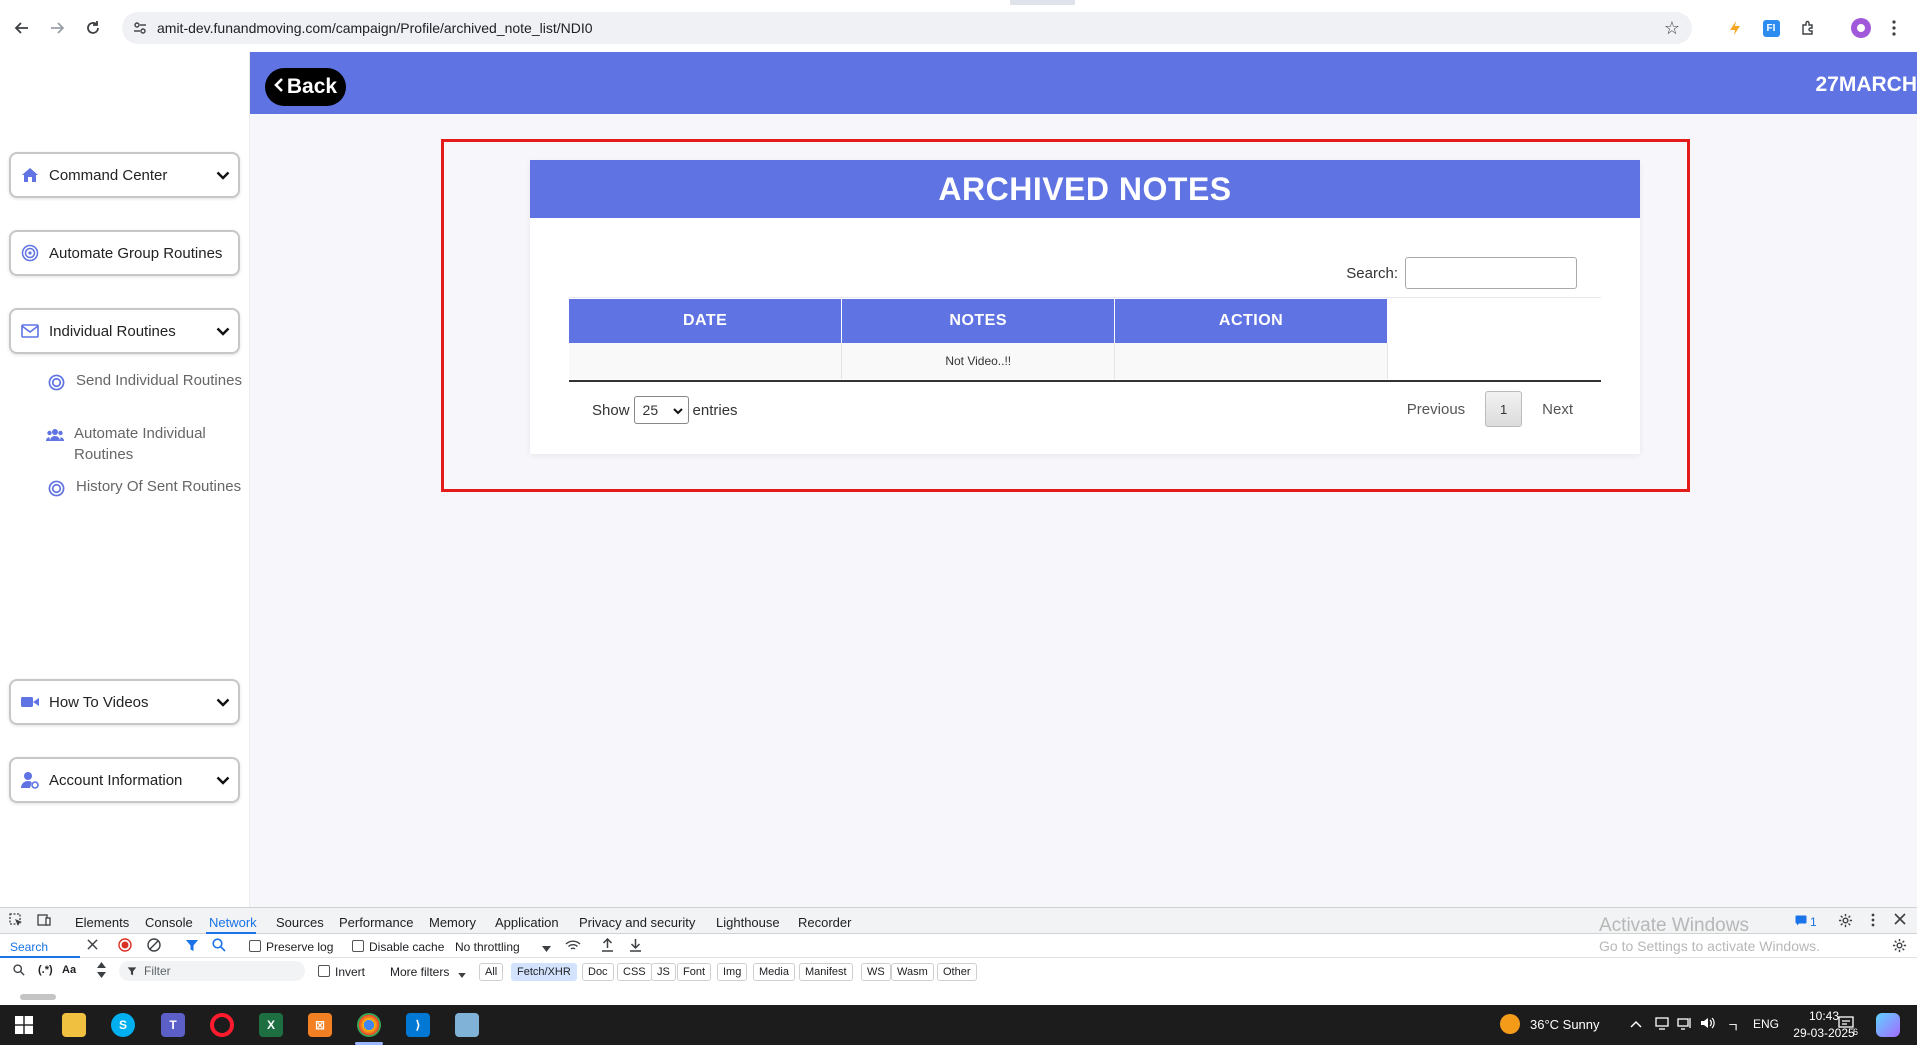 This screenshot has width=1917, height=1045. I want to click on more-filters-button: More filters, so click(419, 972).